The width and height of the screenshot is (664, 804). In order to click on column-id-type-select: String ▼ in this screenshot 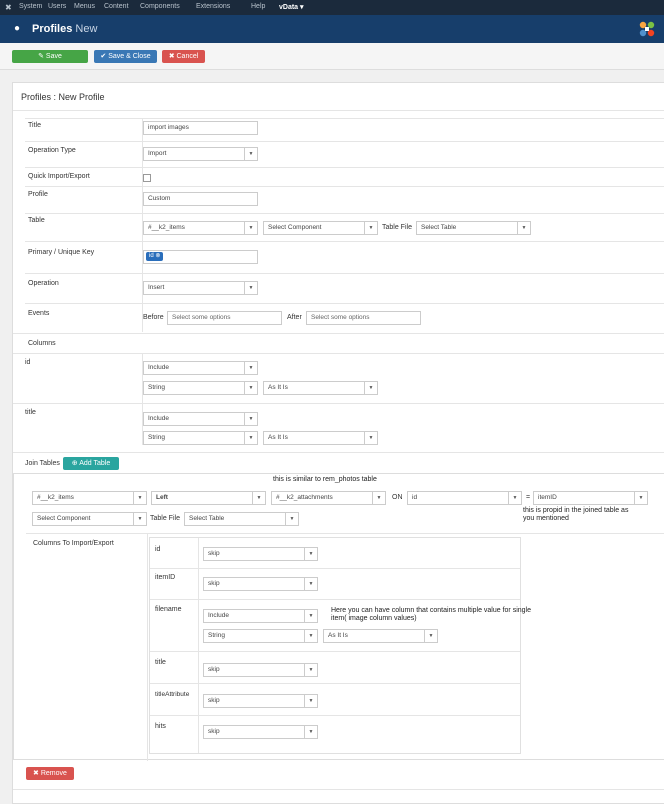, I will do `click(200, 388)`.